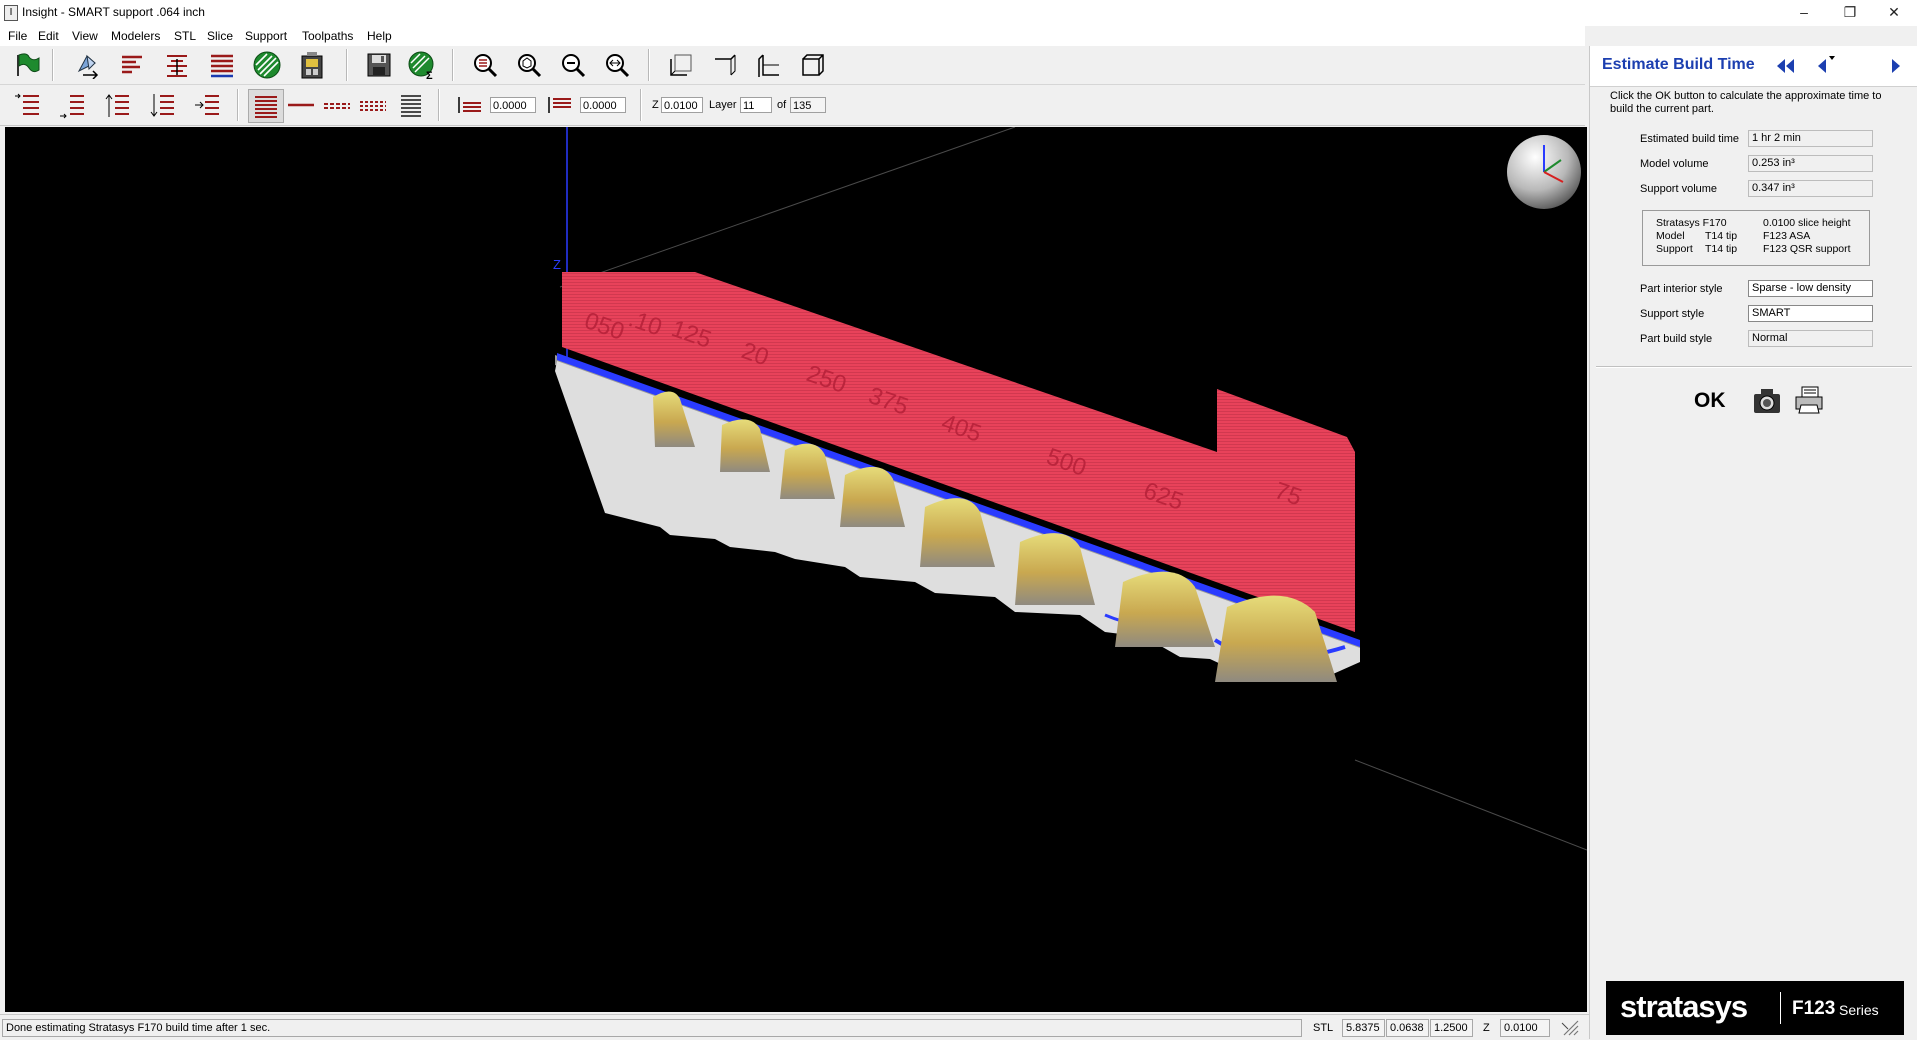  What do you see at coordinates (429, 75) in the screenshot?
I see `svg-text: Σ` at bounding box center [429, 75].